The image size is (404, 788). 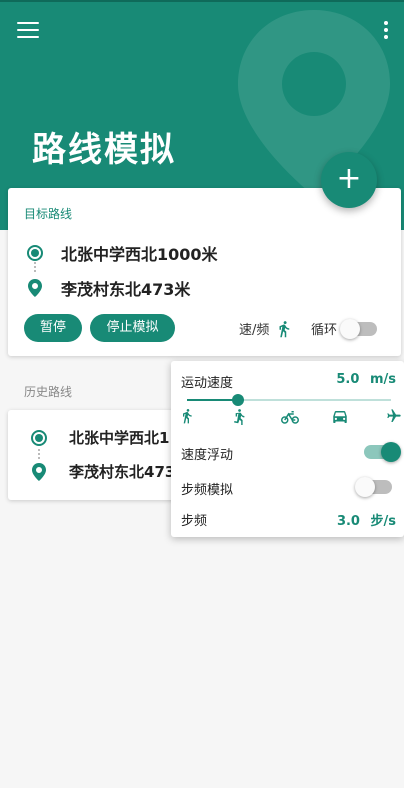 I want to click on speed-float-label: 速度浮动, so click(x=207, y=455).